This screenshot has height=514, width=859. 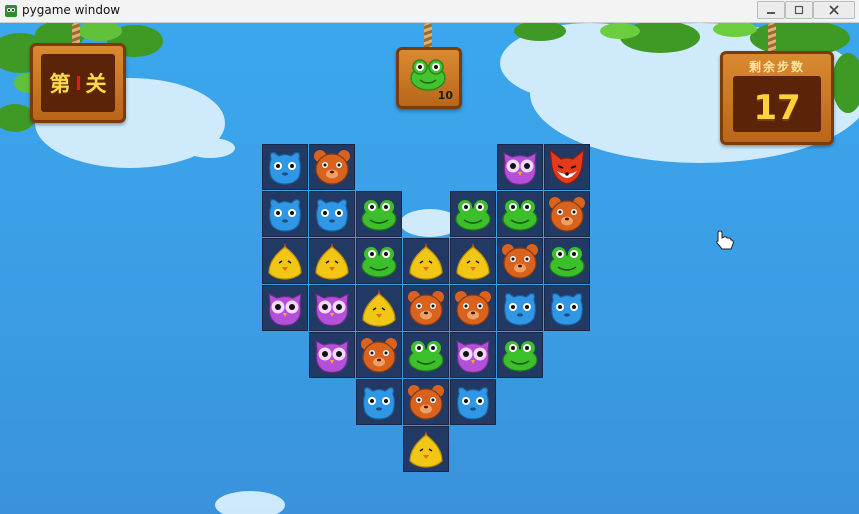 I want to click on goal-count: 10, so click(x=445, y=95).